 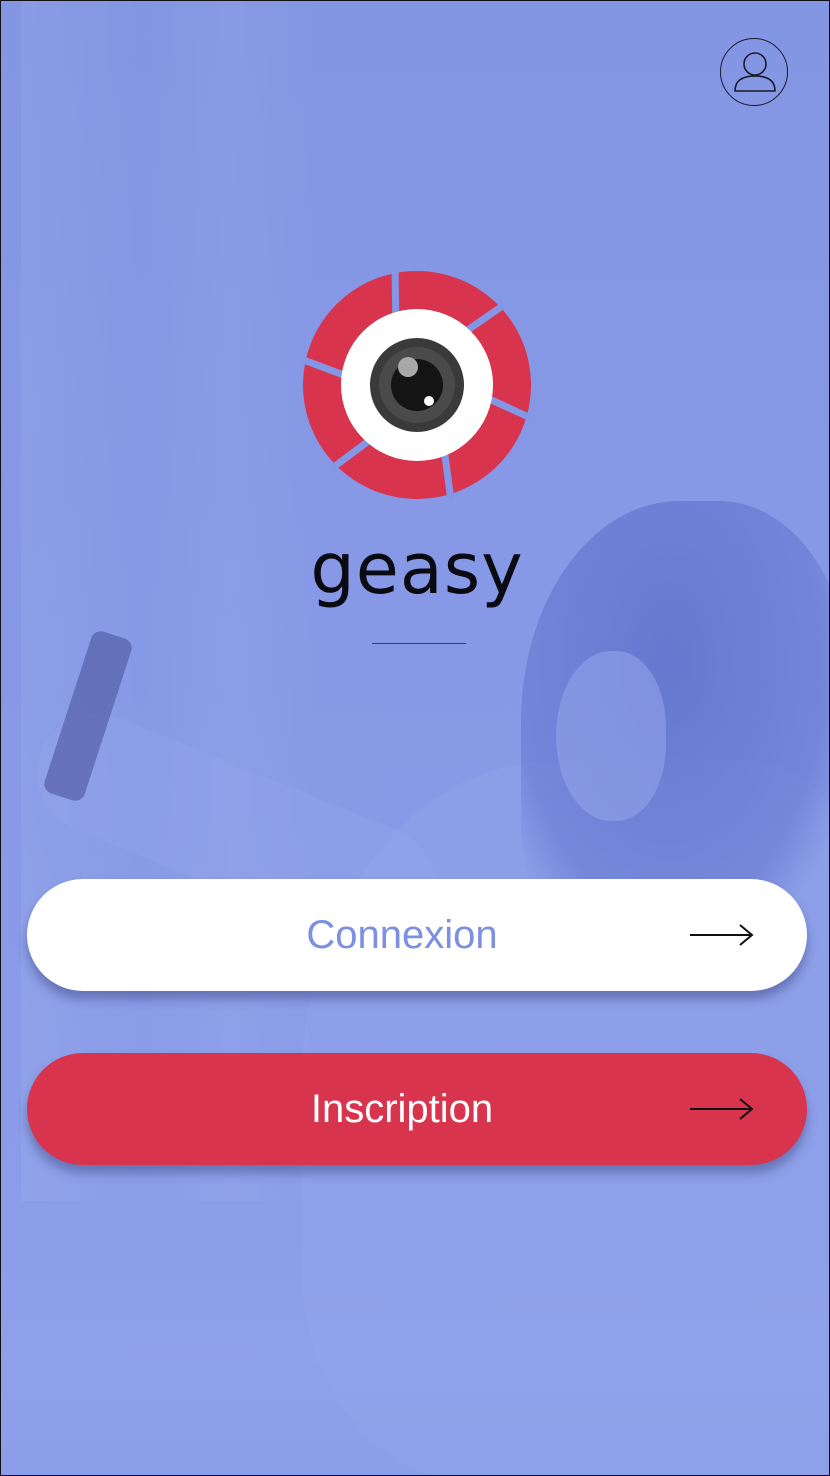 What do you see at coordinates (402, 935) in the screenshot?
I see `login-button-label: Connexion` at bounding box center [402, 935].